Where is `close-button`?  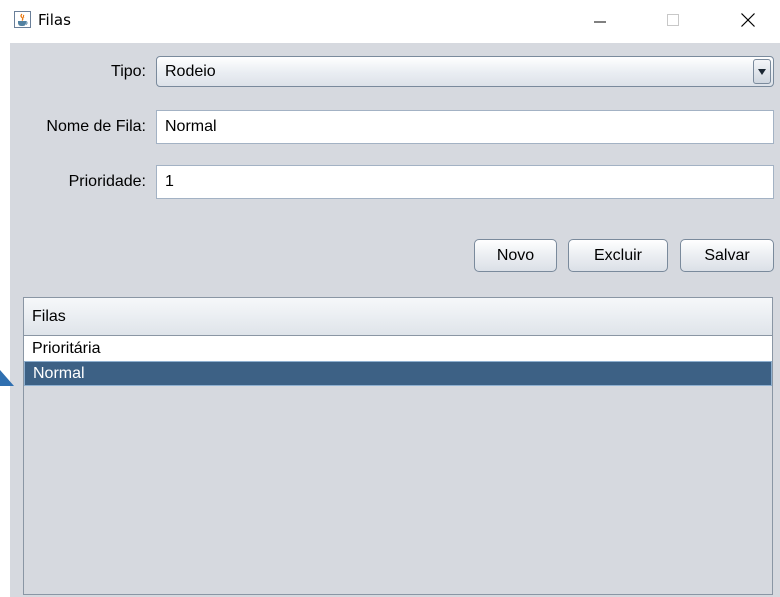
close-button is located at coordinates (748, 20).